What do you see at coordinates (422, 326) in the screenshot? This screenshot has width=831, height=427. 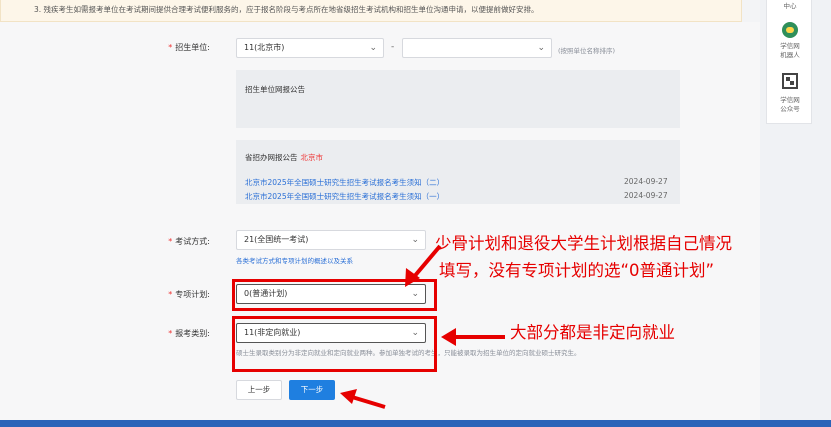 I see `annotation-arrows` at bounding box center [422, 326].